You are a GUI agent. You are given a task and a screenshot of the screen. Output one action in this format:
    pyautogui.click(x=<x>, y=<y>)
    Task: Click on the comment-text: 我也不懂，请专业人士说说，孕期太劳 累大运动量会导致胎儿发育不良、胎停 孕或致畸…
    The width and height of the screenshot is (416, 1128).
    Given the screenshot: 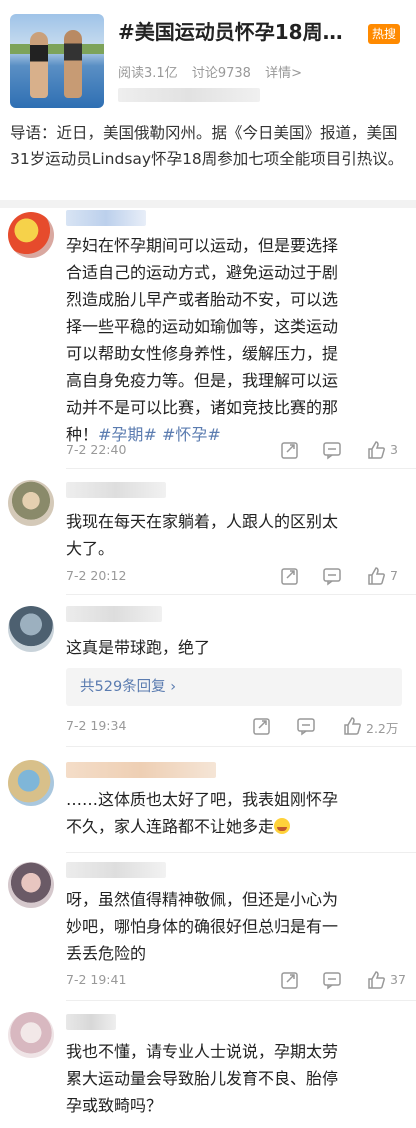 What is the action you would take?
    pyautogui.click(x=236, y=1078)
    